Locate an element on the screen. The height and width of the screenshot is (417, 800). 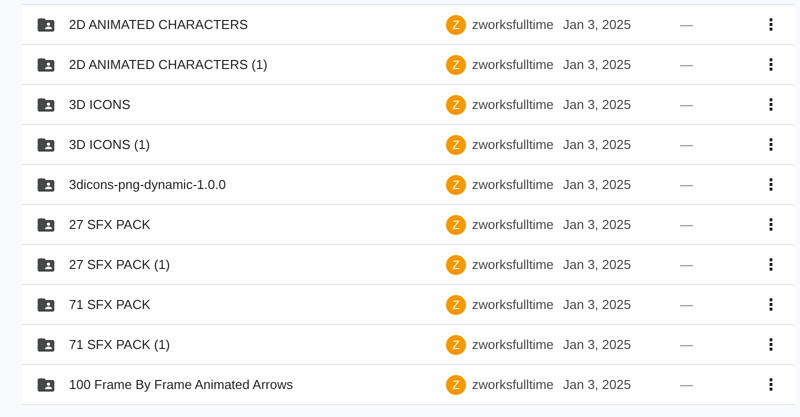
folder-name: 2D ANIMATED CHARACTERS is located at coordinates (159, 24).